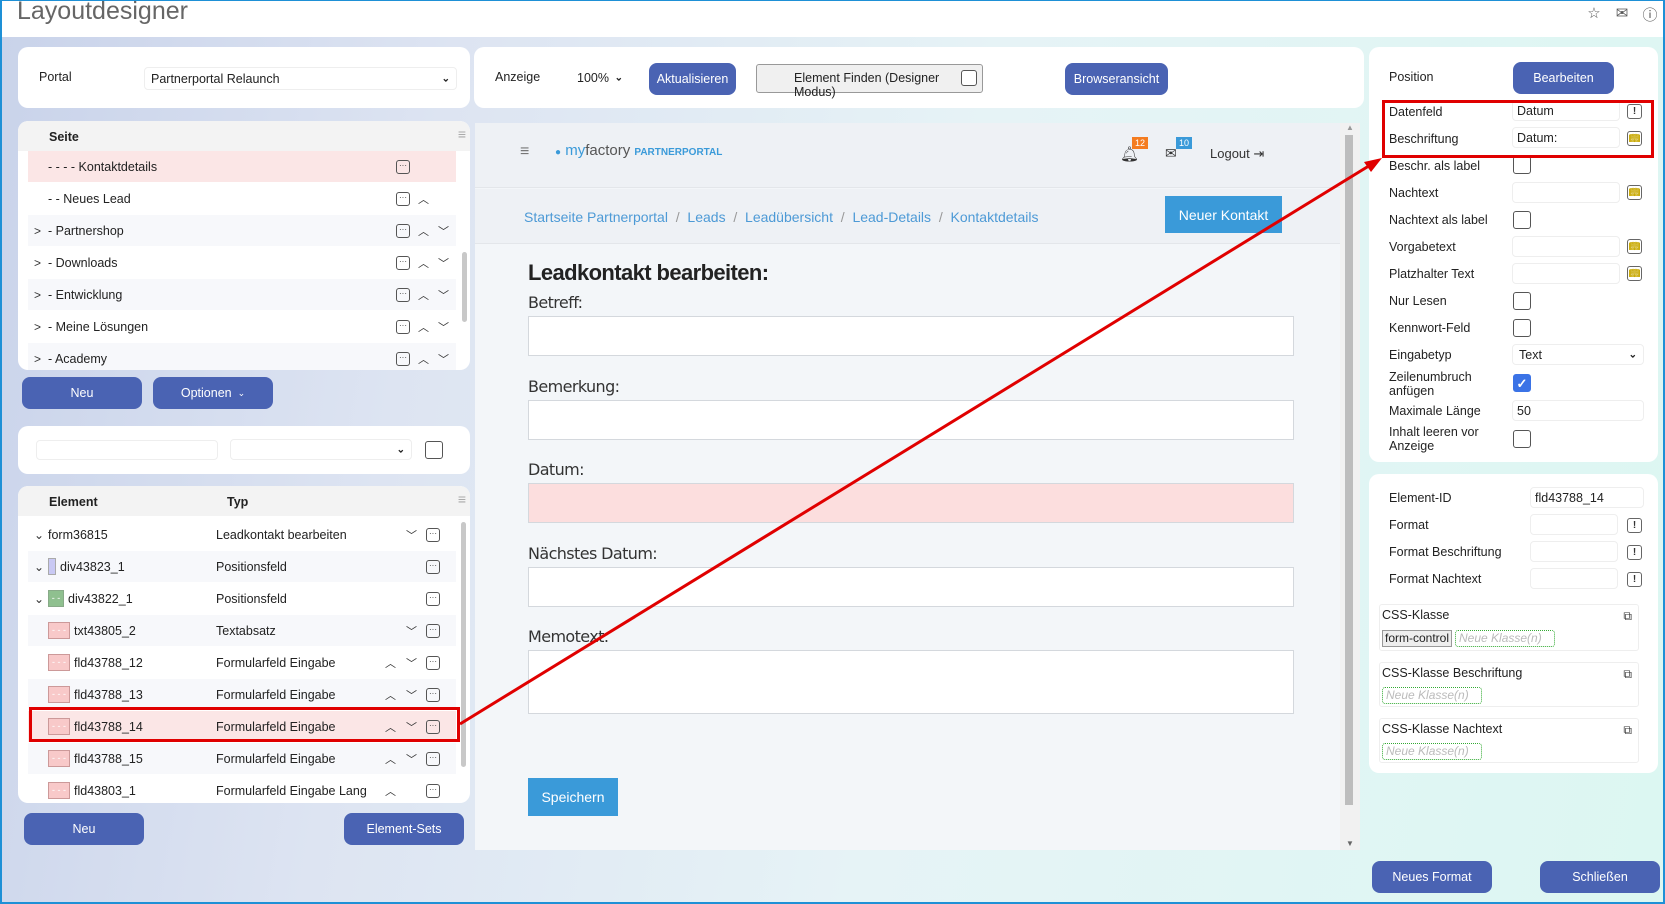 Image resolution: width=1665 pixels, height=904 pixels. Describe the element at coordinates (600, 78) in the screenshot. I see `zoom-select: 100% ⌄` at that location.